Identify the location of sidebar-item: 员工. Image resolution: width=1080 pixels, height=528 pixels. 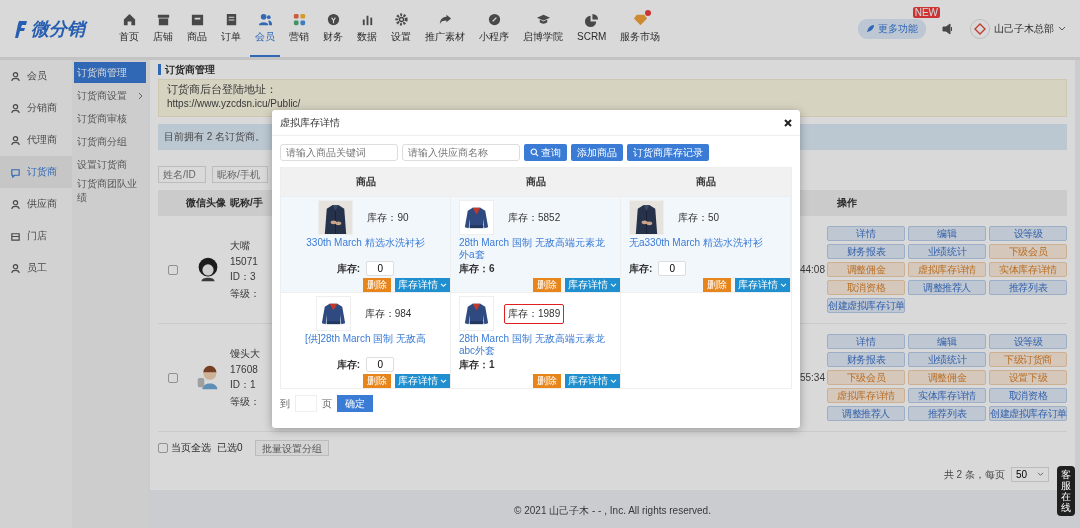
(36, 268).